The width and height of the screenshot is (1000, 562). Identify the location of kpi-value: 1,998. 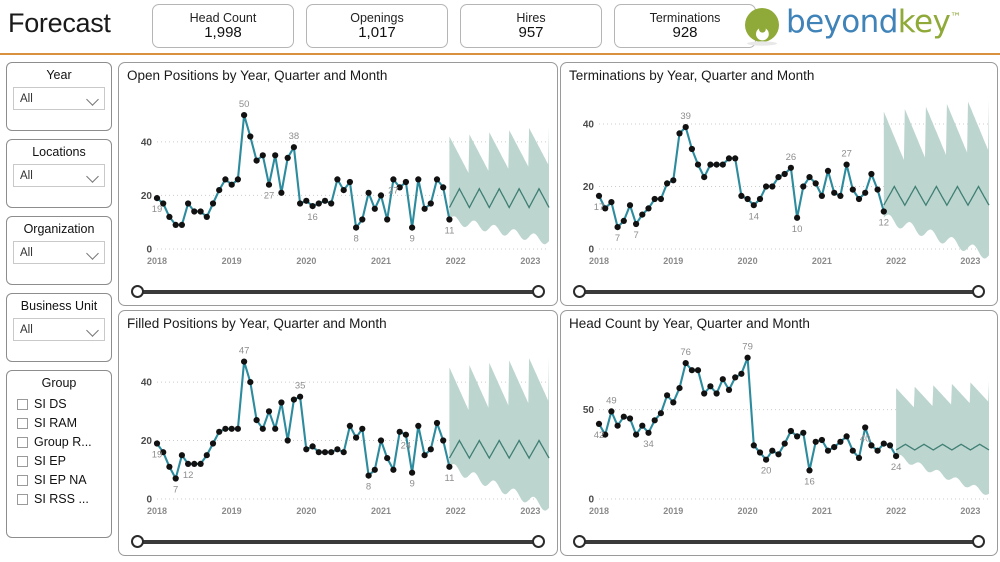
(223, 32).